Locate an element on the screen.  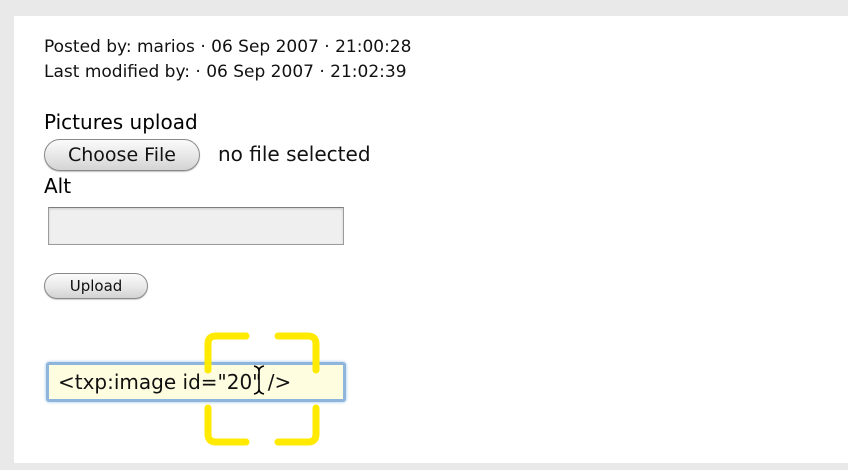
alt-label: Alt is located at coordinates (58, 186).